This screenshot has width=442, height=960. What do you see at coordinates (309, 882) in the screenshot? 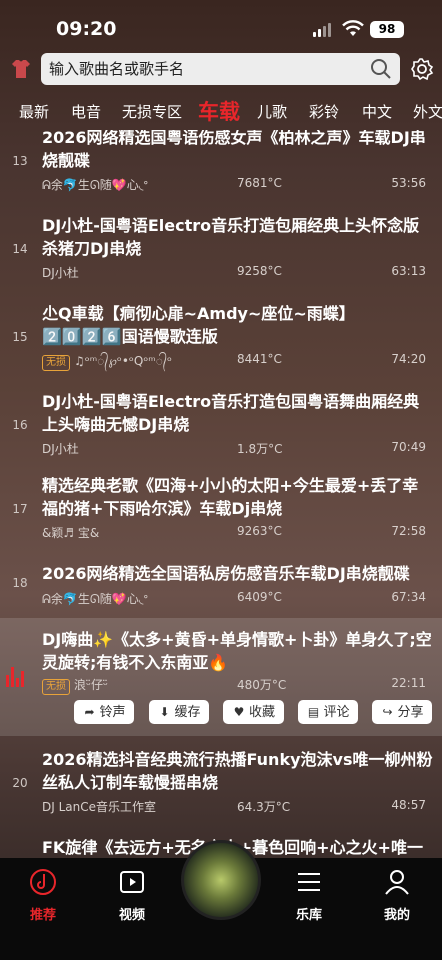
I see `library-icon` at bounding box center [309, 882].